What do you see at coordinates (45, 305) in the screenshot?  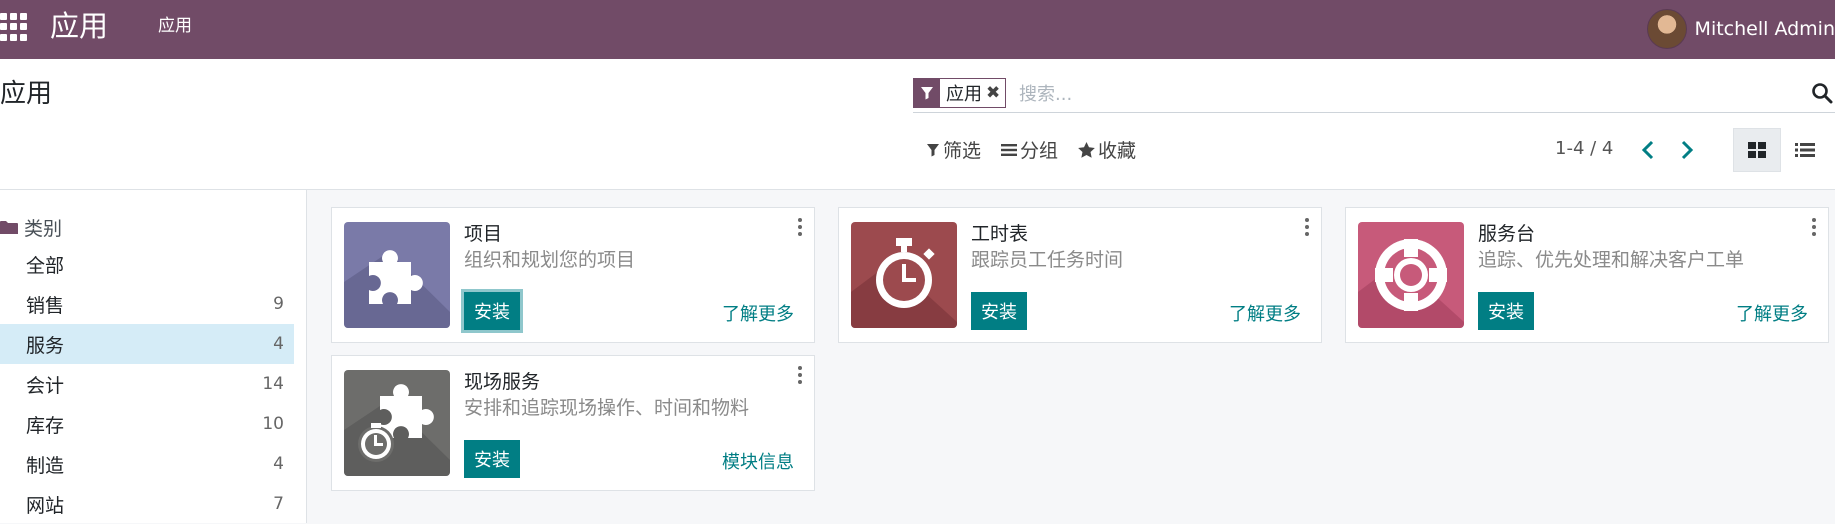 I see `sidebar-item-label: 销售` at bounding box center [45, 305].